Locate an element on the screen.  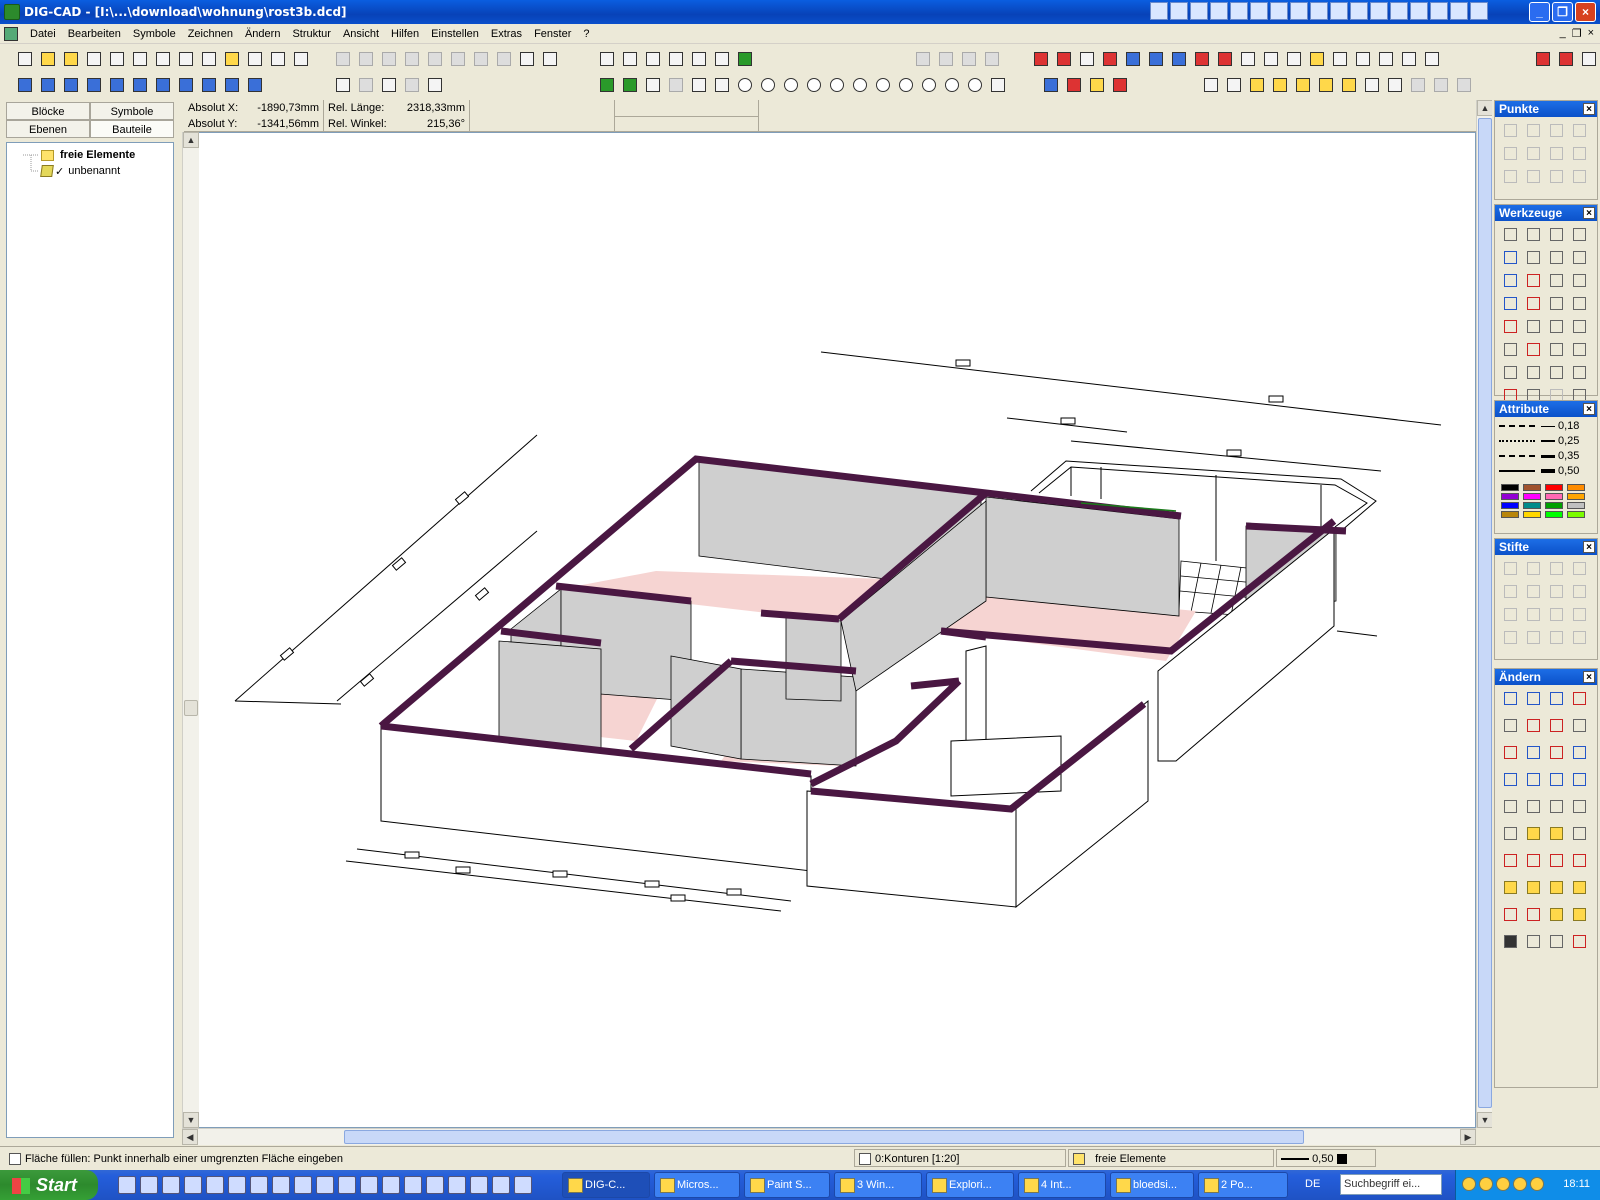
scale-icon is located at coordinates (1510, 833).